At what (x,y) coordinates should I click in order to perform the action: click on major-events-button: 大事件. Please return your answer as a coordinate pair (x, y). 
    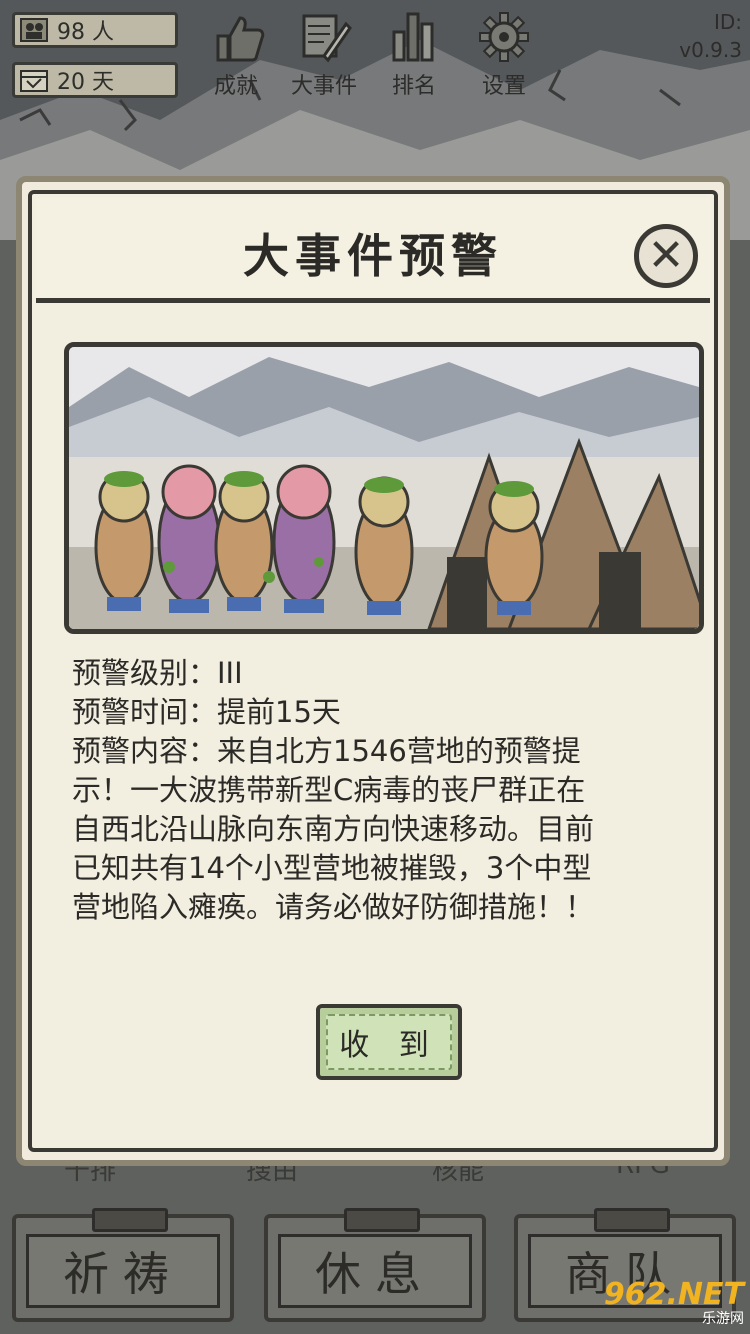
    Looking at the image, I should click on (324, 55).